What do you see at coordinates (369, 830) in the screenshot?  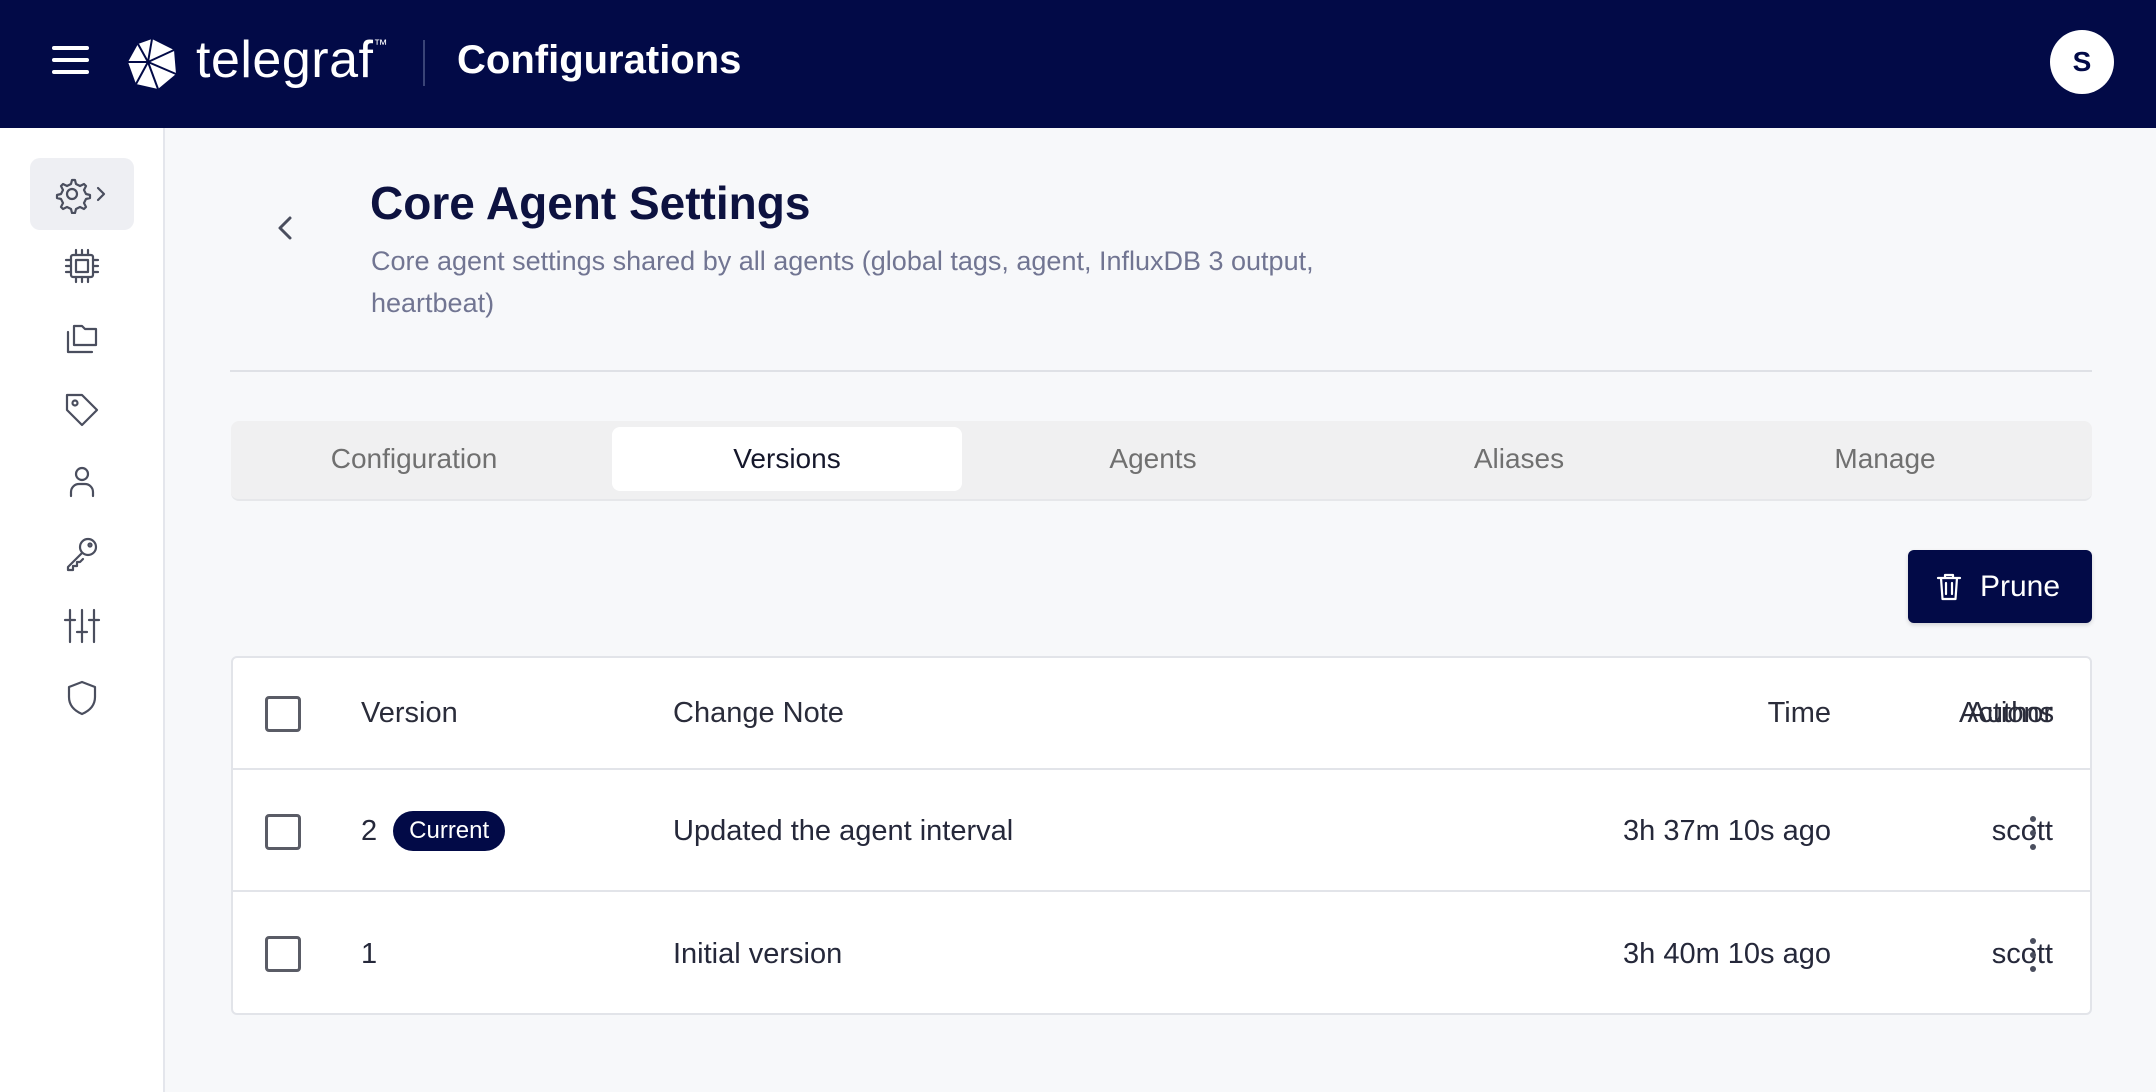 I see `version-number: 2` at bounding box center [369, 830].